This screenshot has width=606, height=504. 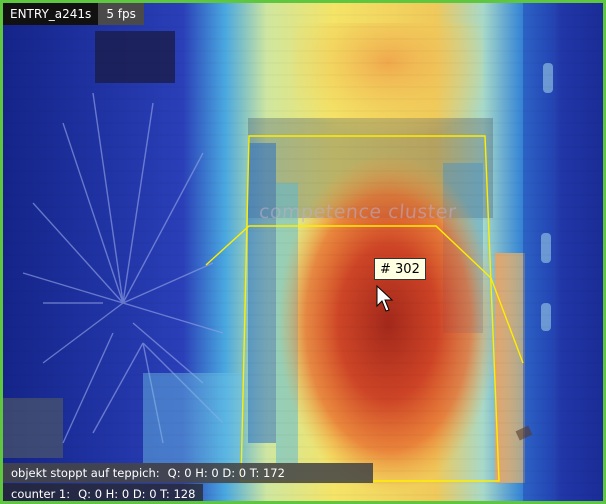 I want to click on camera-name: ENTRY_a241s, so click(x=51, y=14).